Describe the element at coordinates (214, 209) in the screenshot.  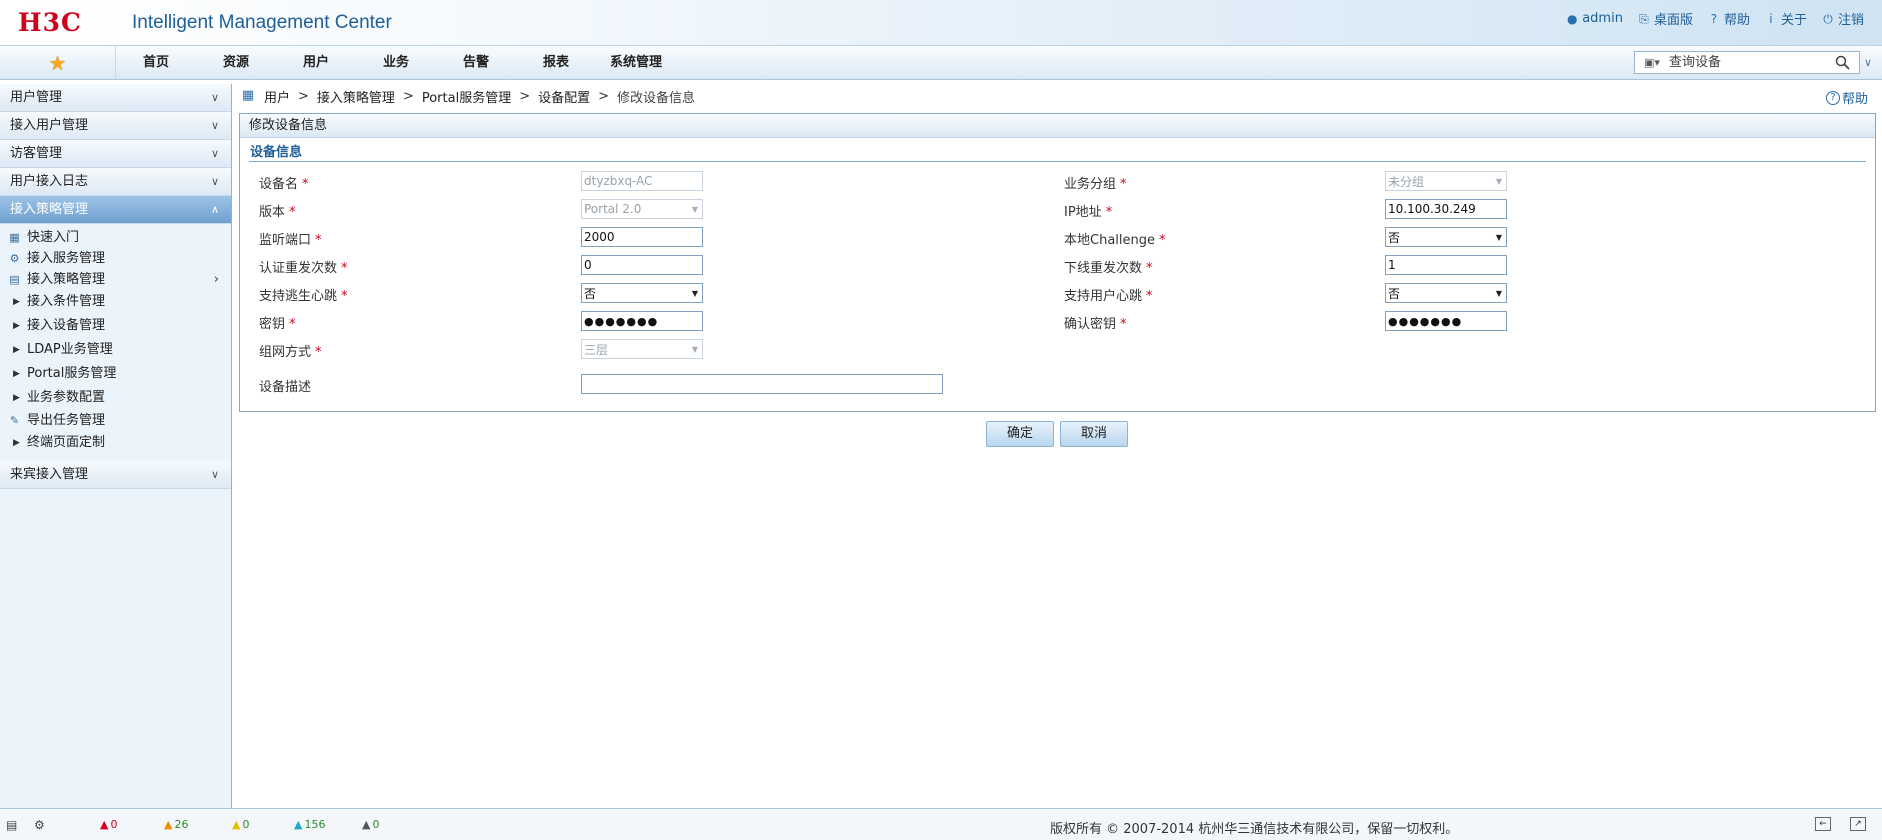
I see `chevron-up-icon: ∧` at that location.